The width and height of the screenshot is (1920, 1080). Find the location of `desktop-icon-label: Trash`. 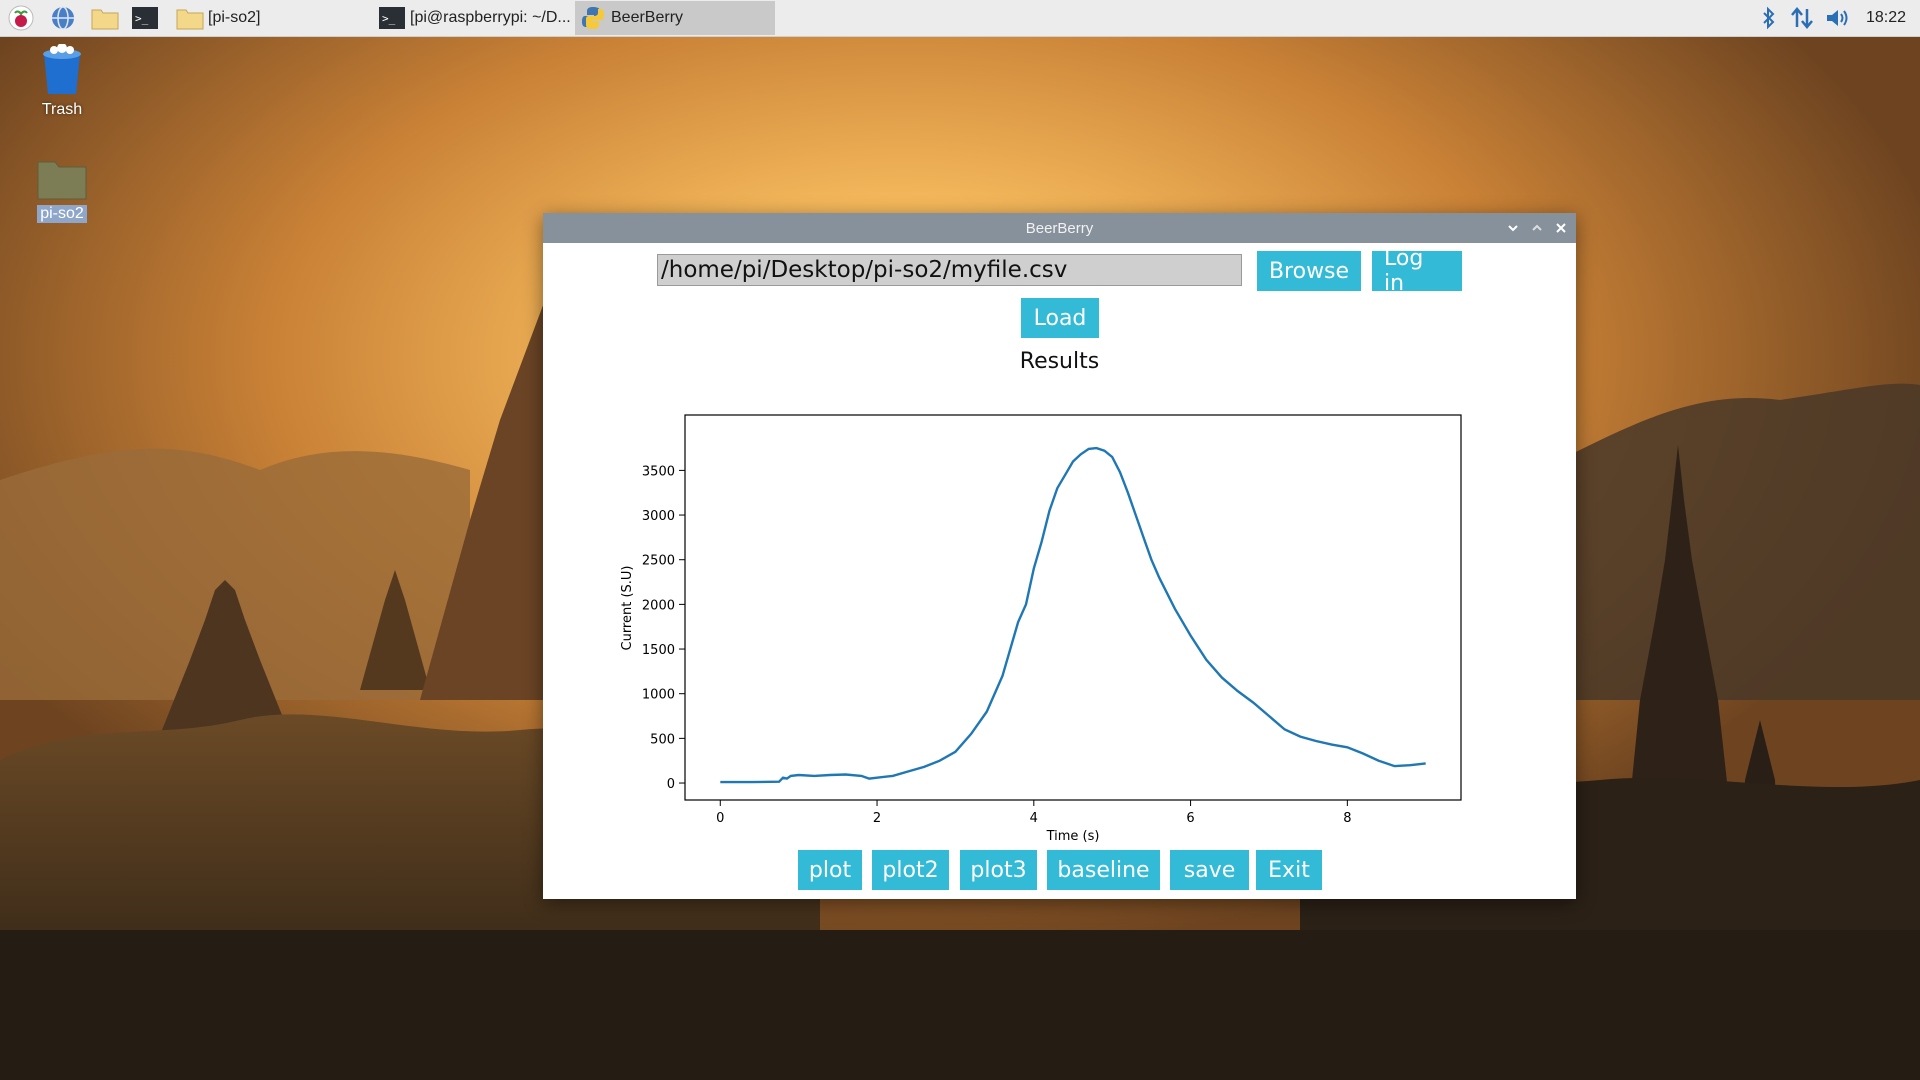

desktop-icon-label: Trash is located at coordinates (62, 109).